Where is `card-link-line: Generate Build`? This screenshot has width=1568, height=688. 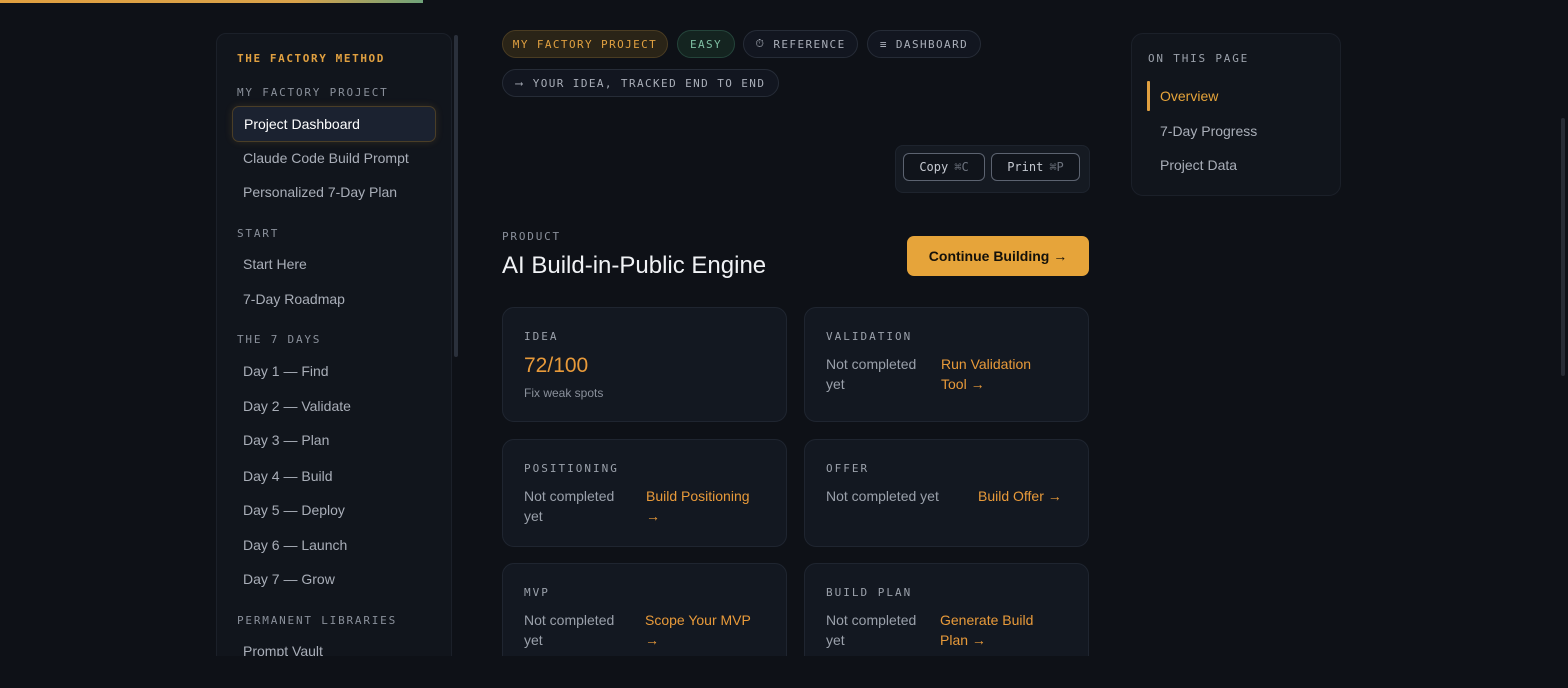
card-link-line: Generate Build is located at coordinates (987, 620).